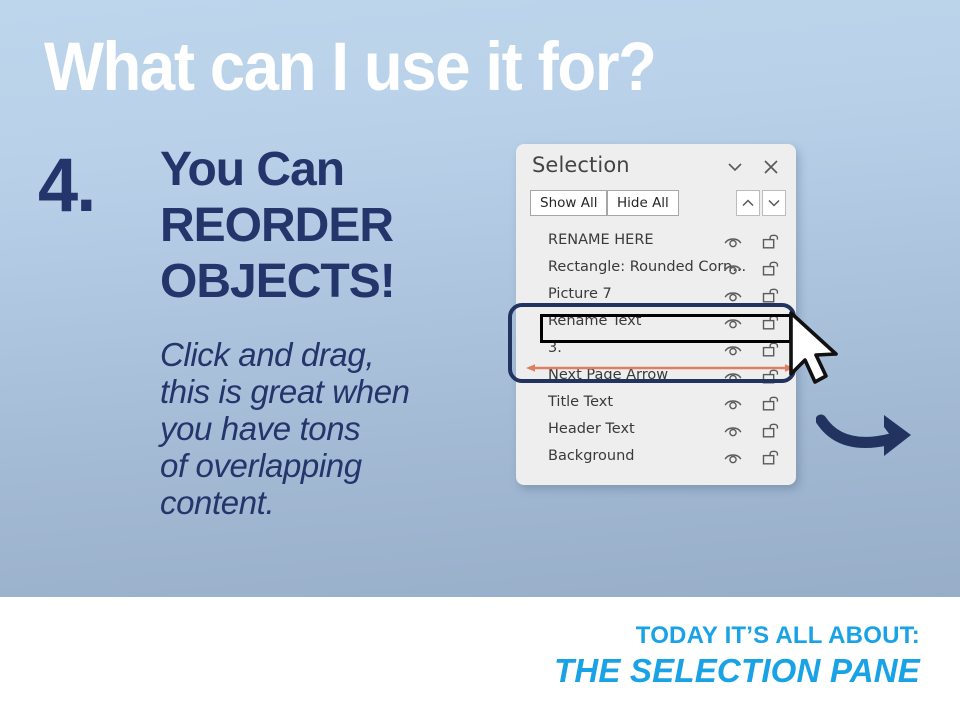 The height and width of the screenshot is (720, 960). What do you see at coordinates (736, 670) in the screenshot?
I see `footer-headline: THE SELECTION PANE` at bounding box center [736, 670].